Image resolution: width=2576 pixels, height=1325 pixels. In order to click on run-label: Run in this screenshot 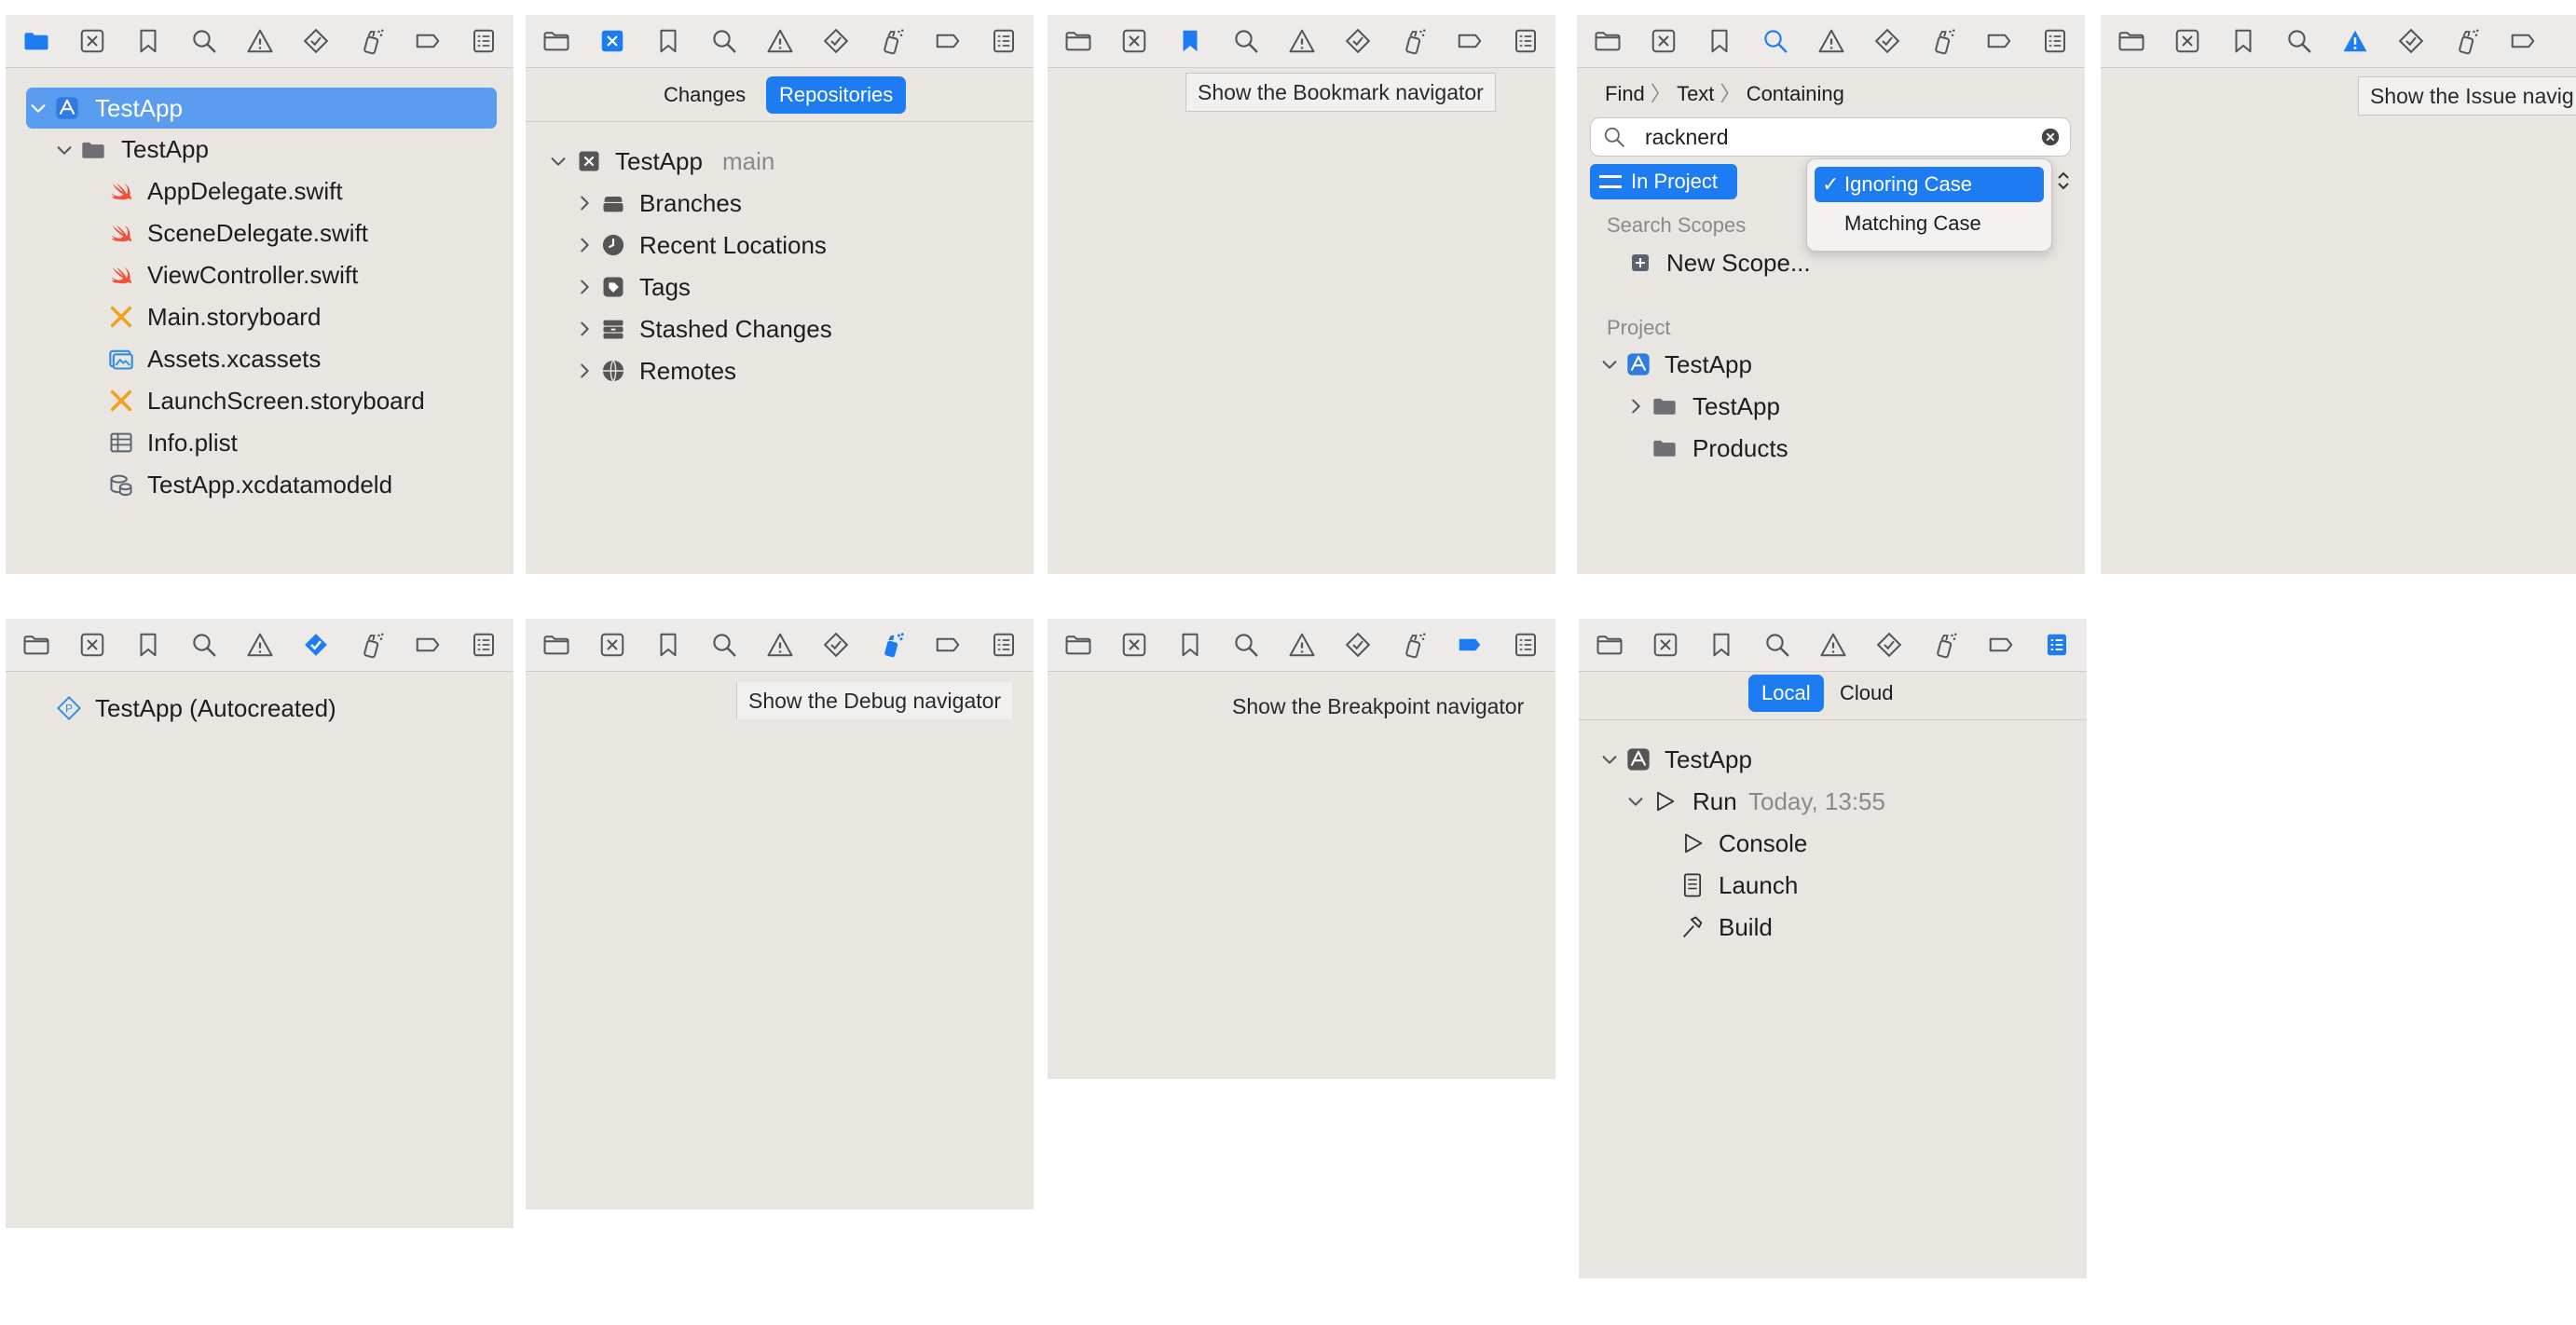, I will do `click(1714, 801)`.